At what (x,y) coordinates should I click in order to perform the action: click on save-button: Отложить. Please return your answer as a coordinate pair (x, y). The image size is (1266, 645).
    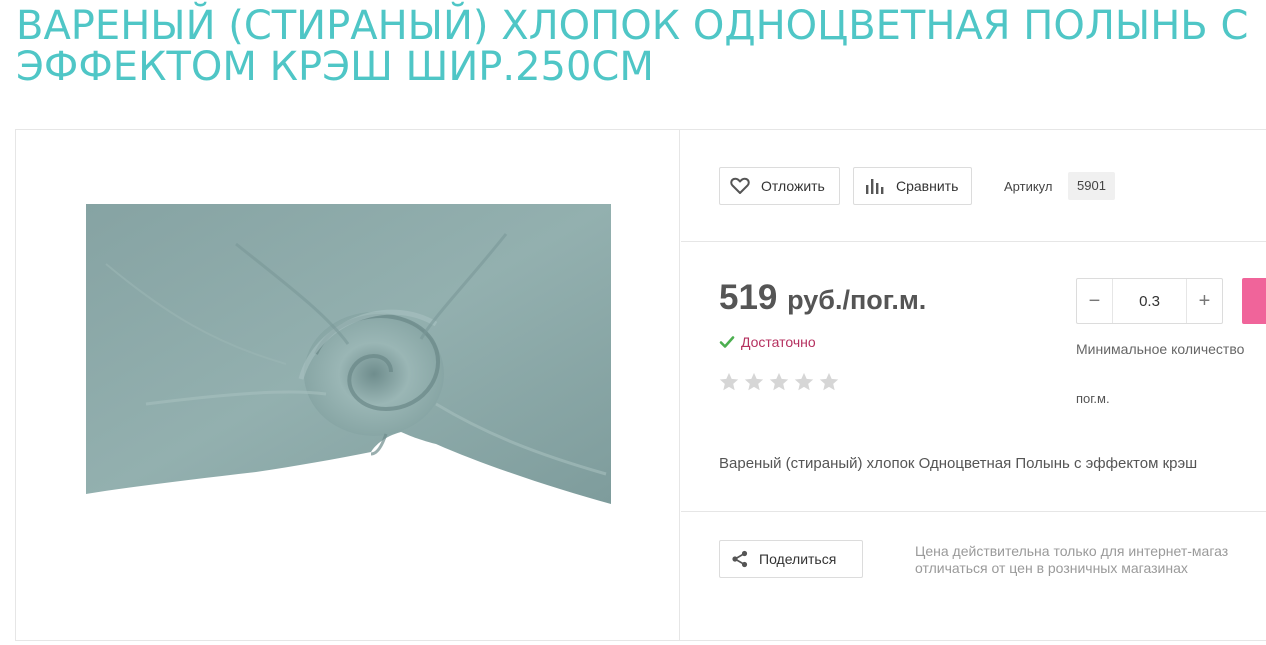
    Looking at the image, I should click on (779, 186).